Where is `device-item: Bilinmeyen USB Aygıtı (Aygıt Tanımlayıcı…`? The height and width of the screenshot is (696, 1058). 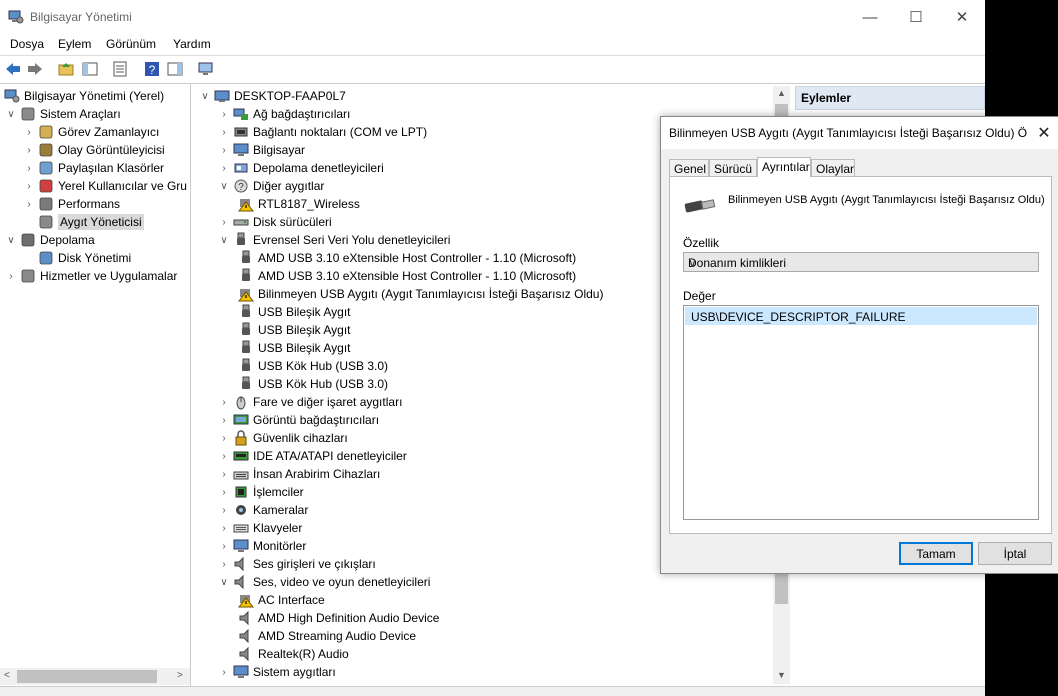 device-item: Bilinmeyen USB Aygıtı (Aygıt Tanımlayıcı… is located at coordinates (420, 294).